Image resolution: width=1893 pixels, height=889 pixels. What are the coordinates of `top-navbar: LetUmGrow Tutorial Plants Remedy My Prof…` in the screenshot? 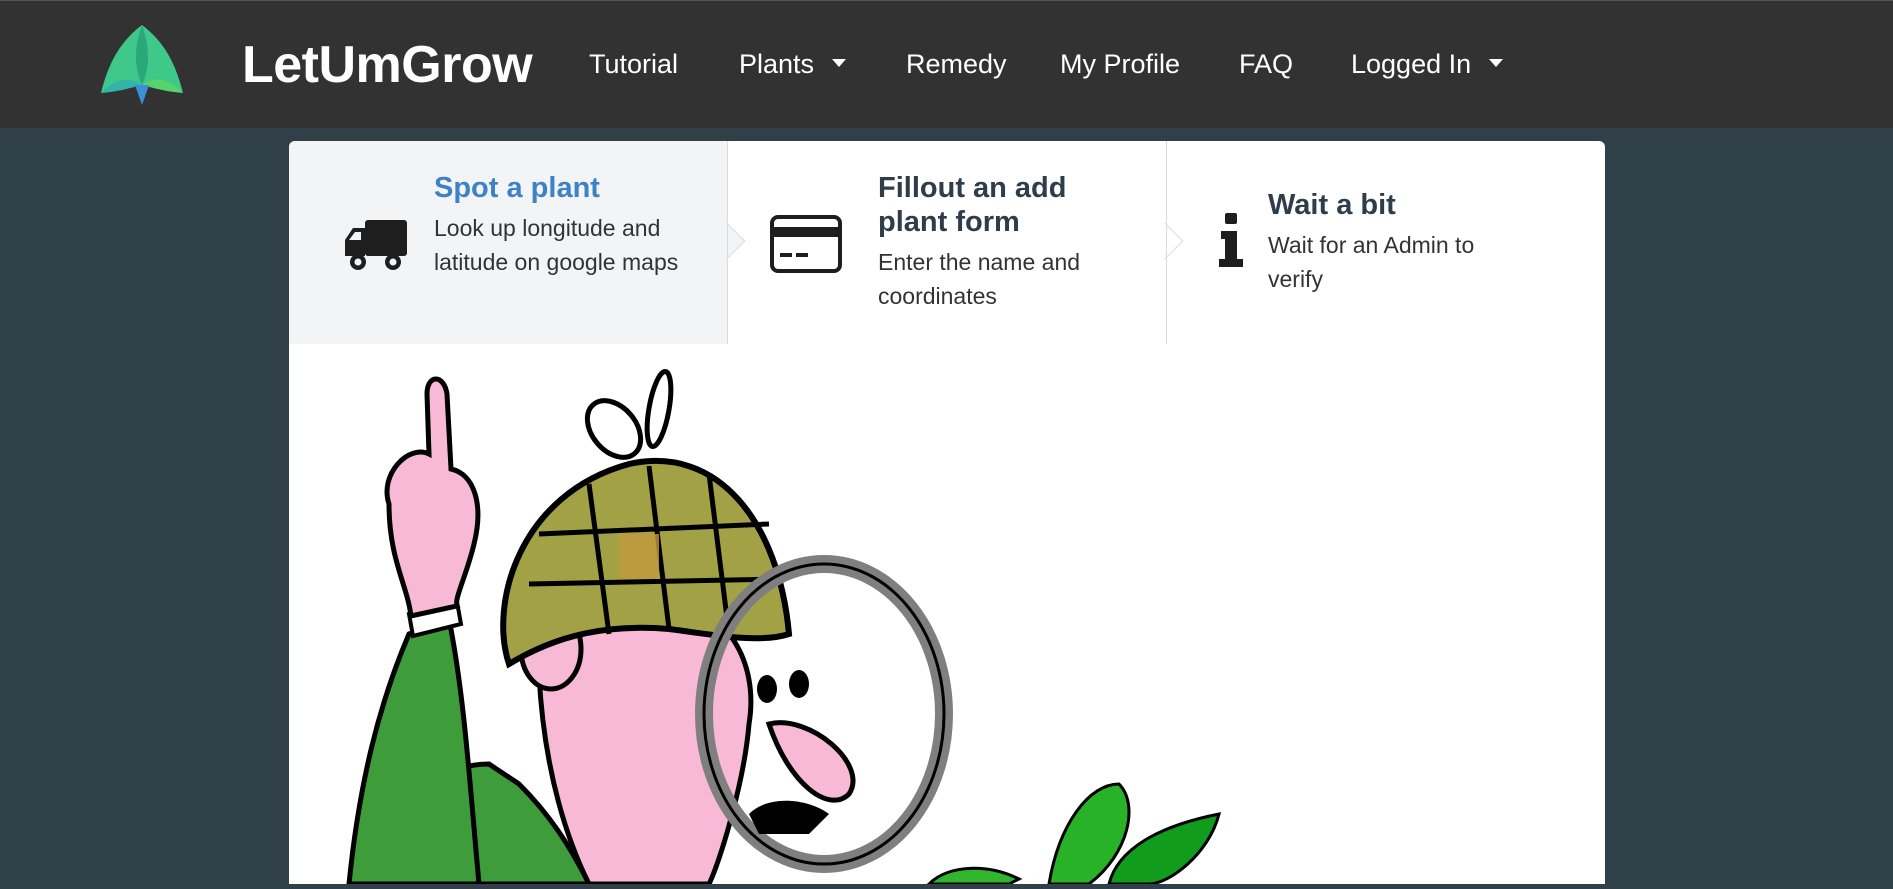 It's located at (946, 64).